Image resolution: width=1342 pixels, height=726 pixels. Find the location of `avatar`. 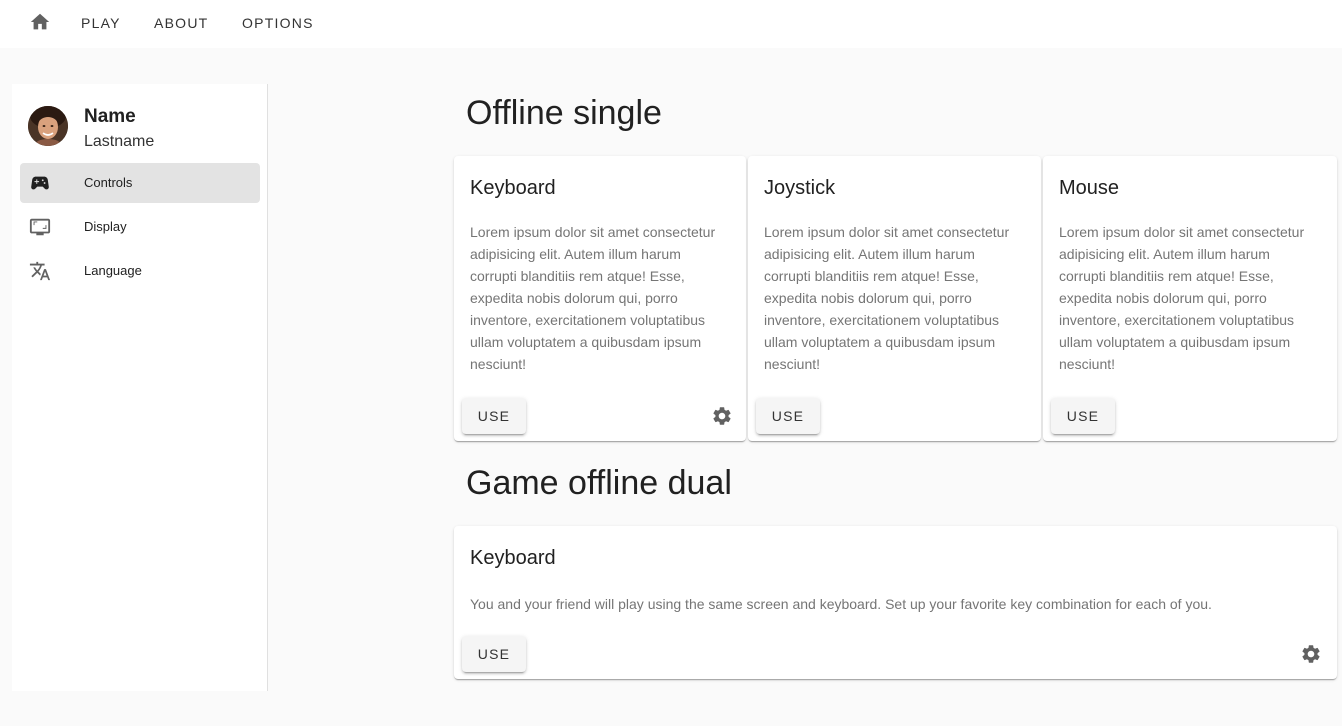

avatar is located at coordinates (48, 126).